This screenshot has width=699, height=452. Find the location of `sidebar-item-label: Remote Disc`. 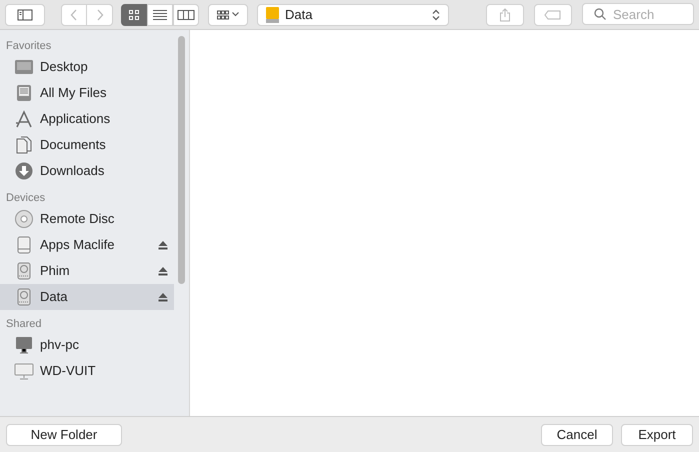

sidebar-item-label: Remote Disc is located at coordinates (78, 219).